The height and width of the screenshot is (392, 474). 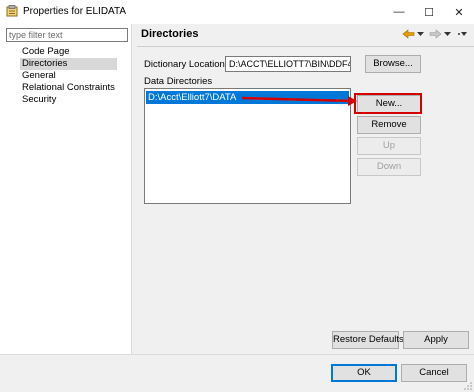 What do you see at coordinates (368, 340) in the screenshot?
I see `restore-defaults-button: Restore Defaults` at bounding box center [368, 340].